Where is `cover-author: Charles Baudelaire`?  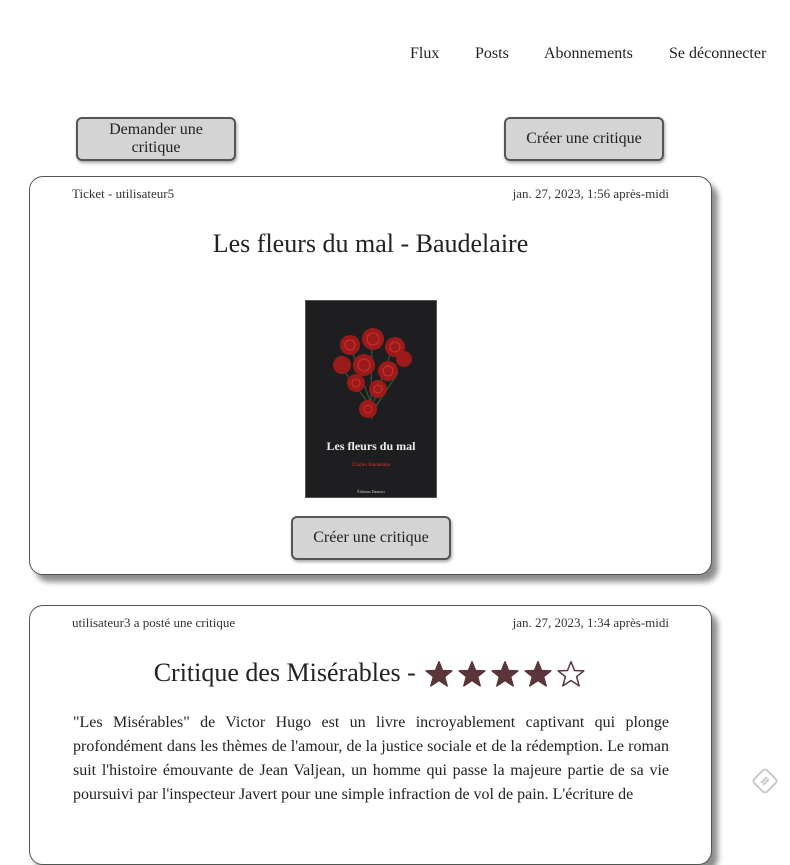 cover-author: Charles Baudelaire is located at coordinates (371, 465).